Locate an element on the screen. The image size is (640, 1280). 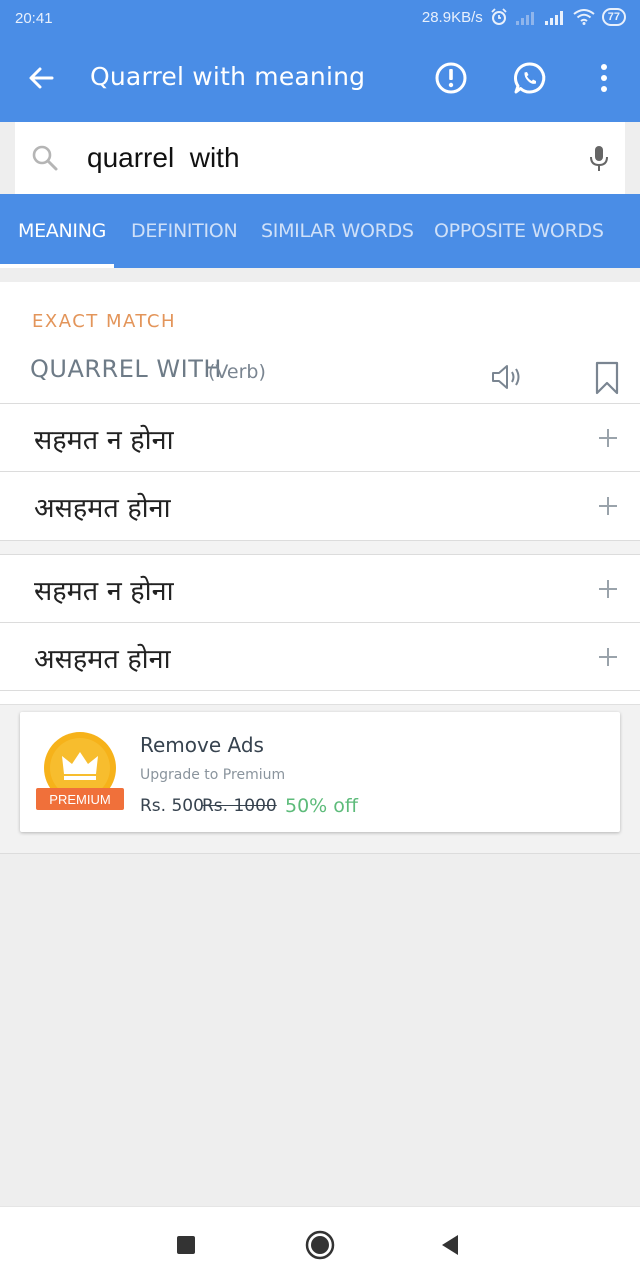
wifi-icon is located at coordinates (584, 17).